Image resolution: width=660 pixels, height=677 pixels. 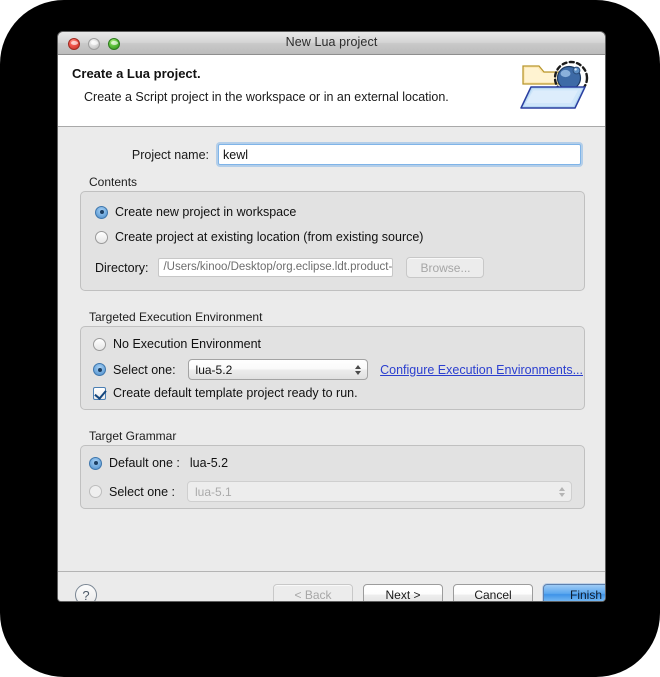 What do you see at coordinates (555, 89) in the screenshot?
I see `project-folder-icon` at bounding box center [555, 89].